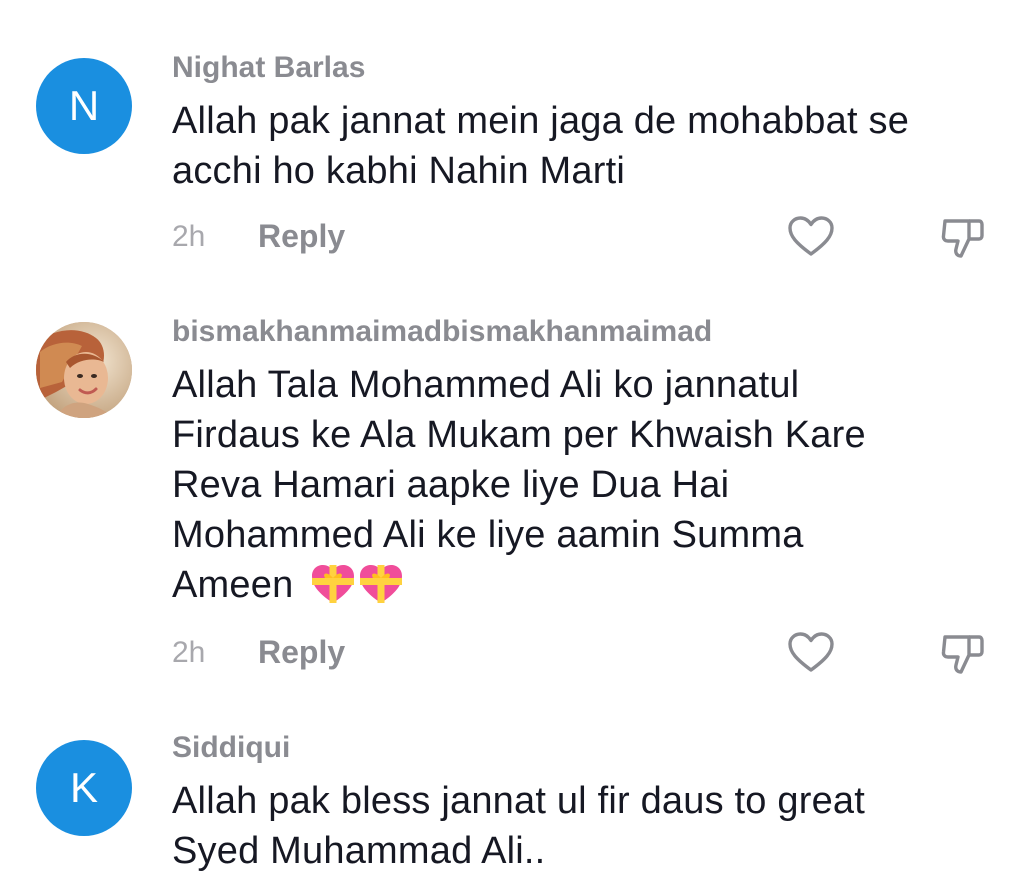 This screenshot has height=892, width=1024. I want to click on avatar, so click(84, 370).